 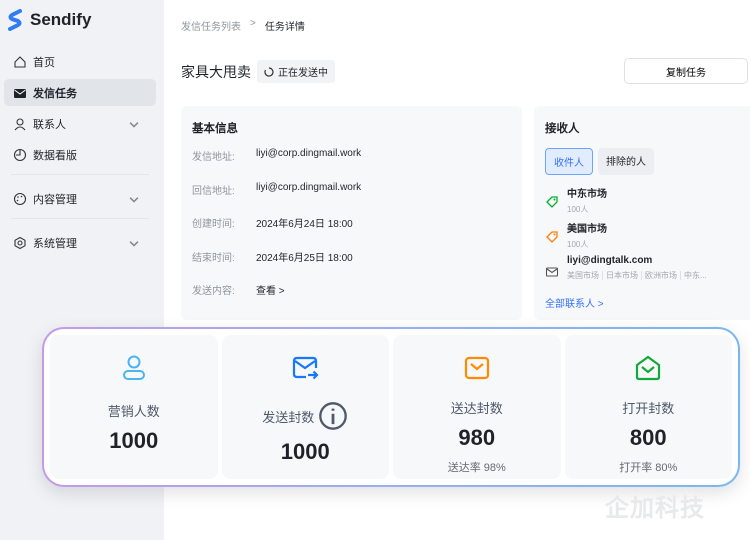 I want to click on sidebar-item-label: 联系人, so click(x=49, y=124).